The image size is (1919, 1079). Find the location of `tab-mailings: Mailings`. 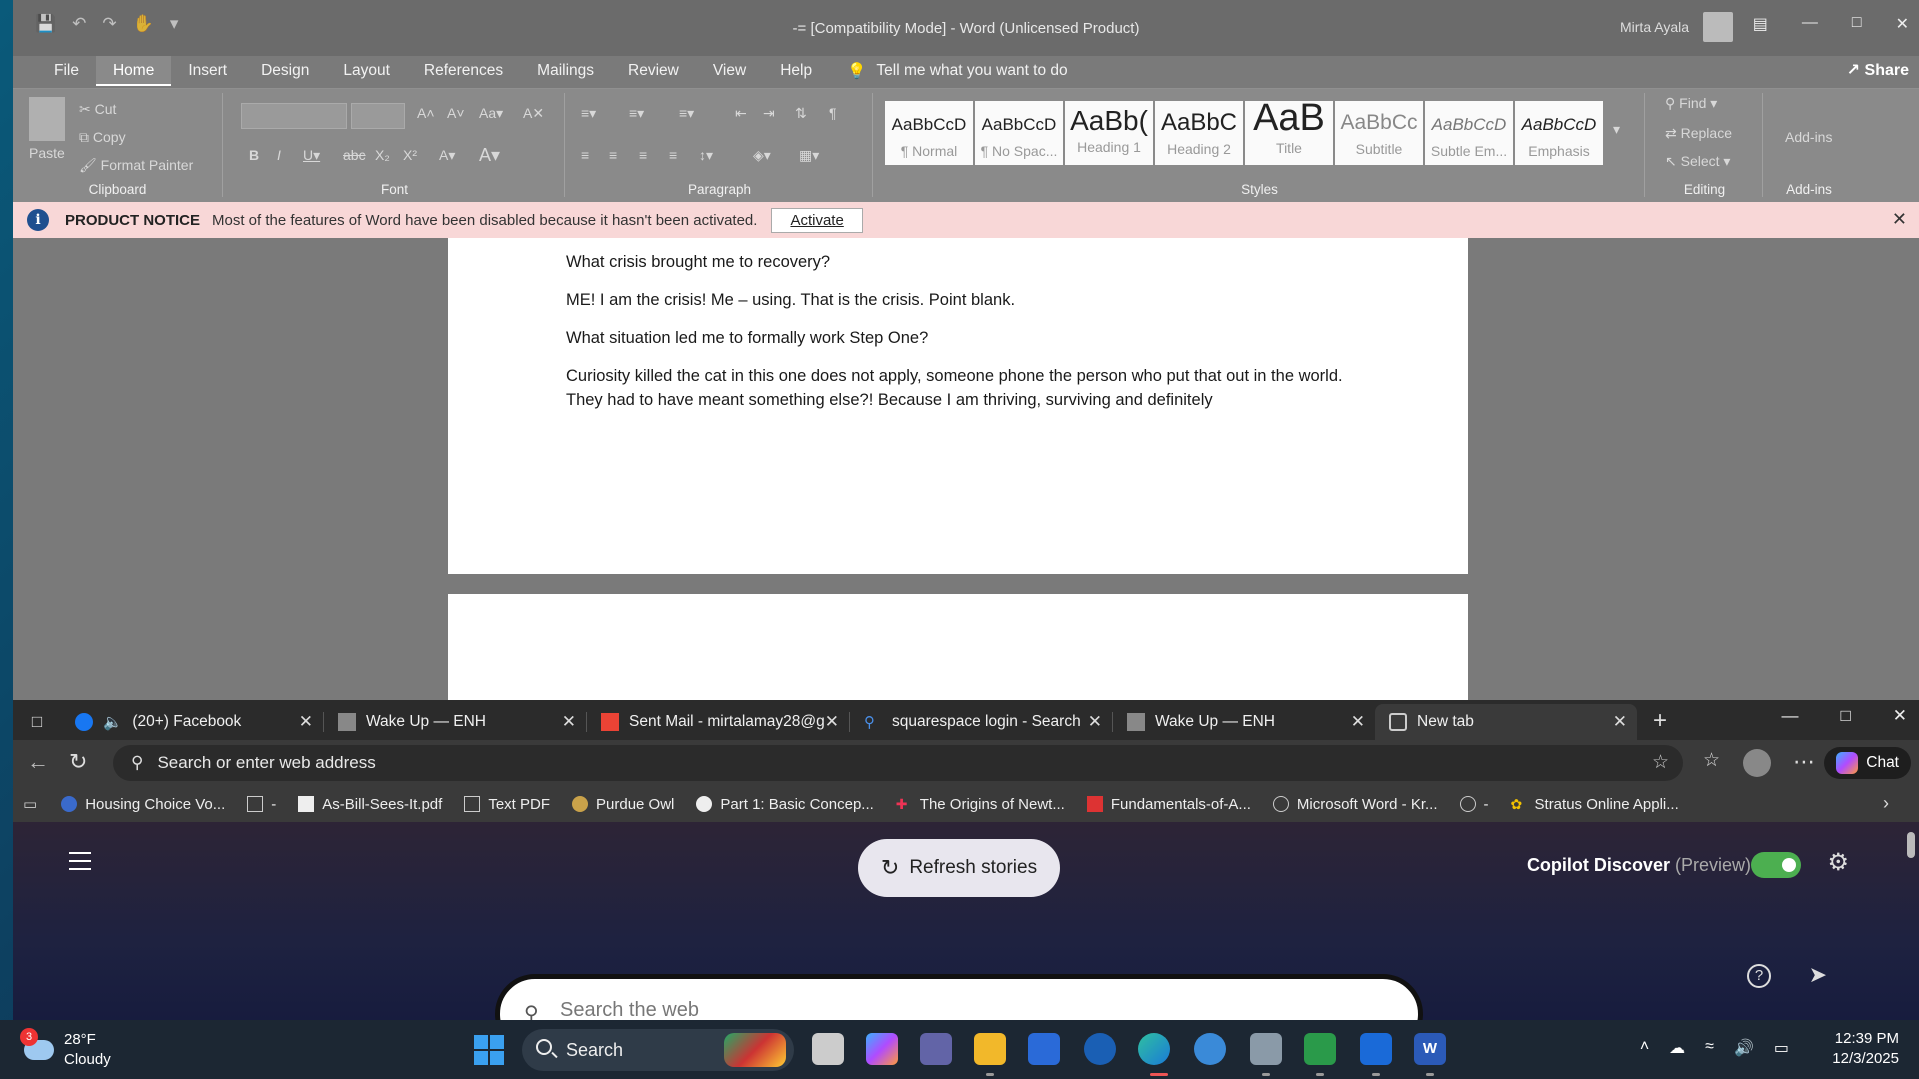

tab-mailings: Mailings is located at coordinates (565, 71).